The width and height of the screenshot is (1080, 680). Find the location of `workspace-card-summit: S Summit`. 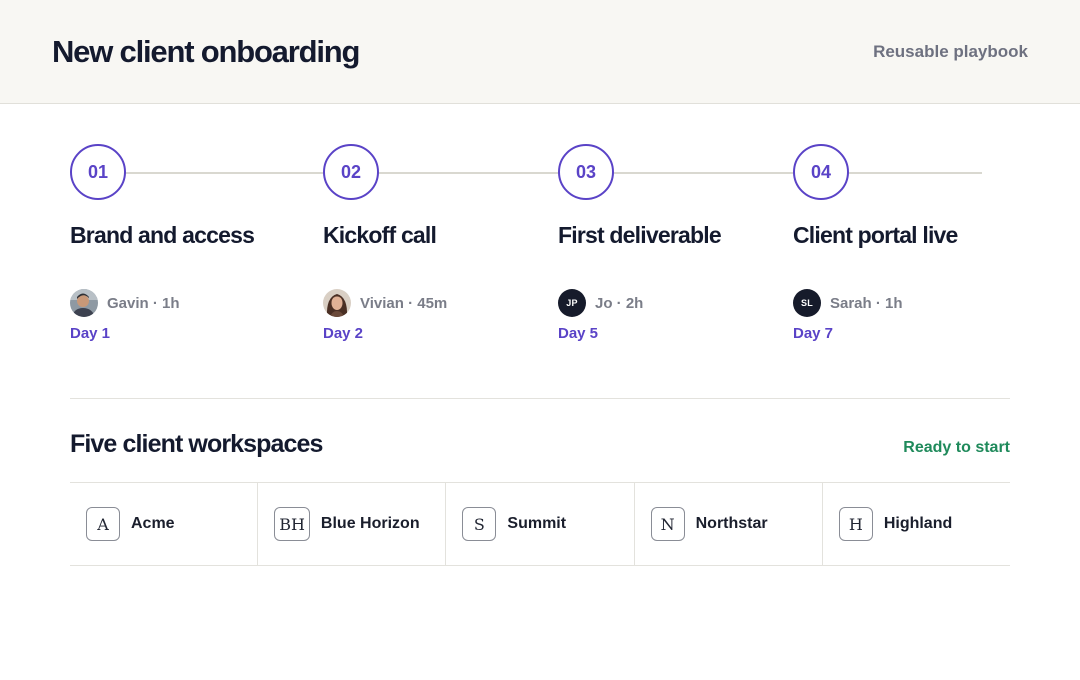

workspace-card-summit: S Summit is located at coordinates (539, 524).